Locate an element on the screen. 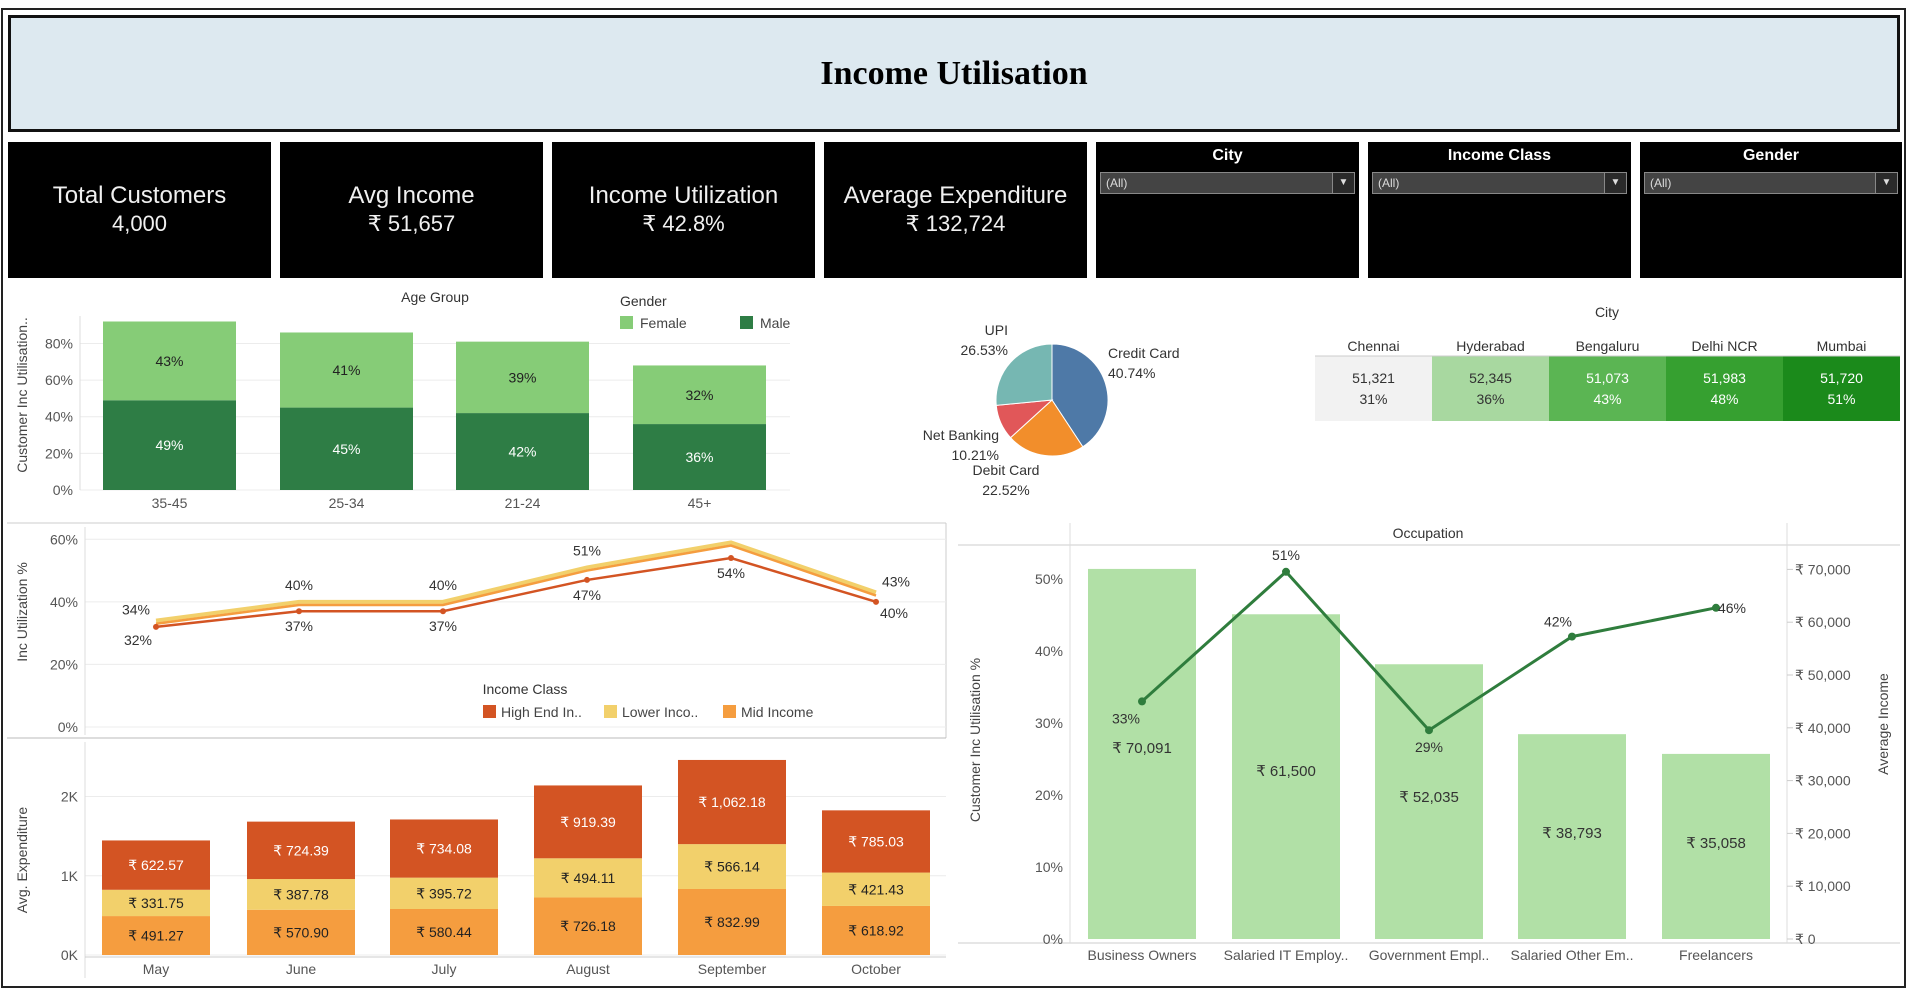 The image size is (1908, 989). x-tick-label: Government Empl.. is located at coordinates (1429, 955).